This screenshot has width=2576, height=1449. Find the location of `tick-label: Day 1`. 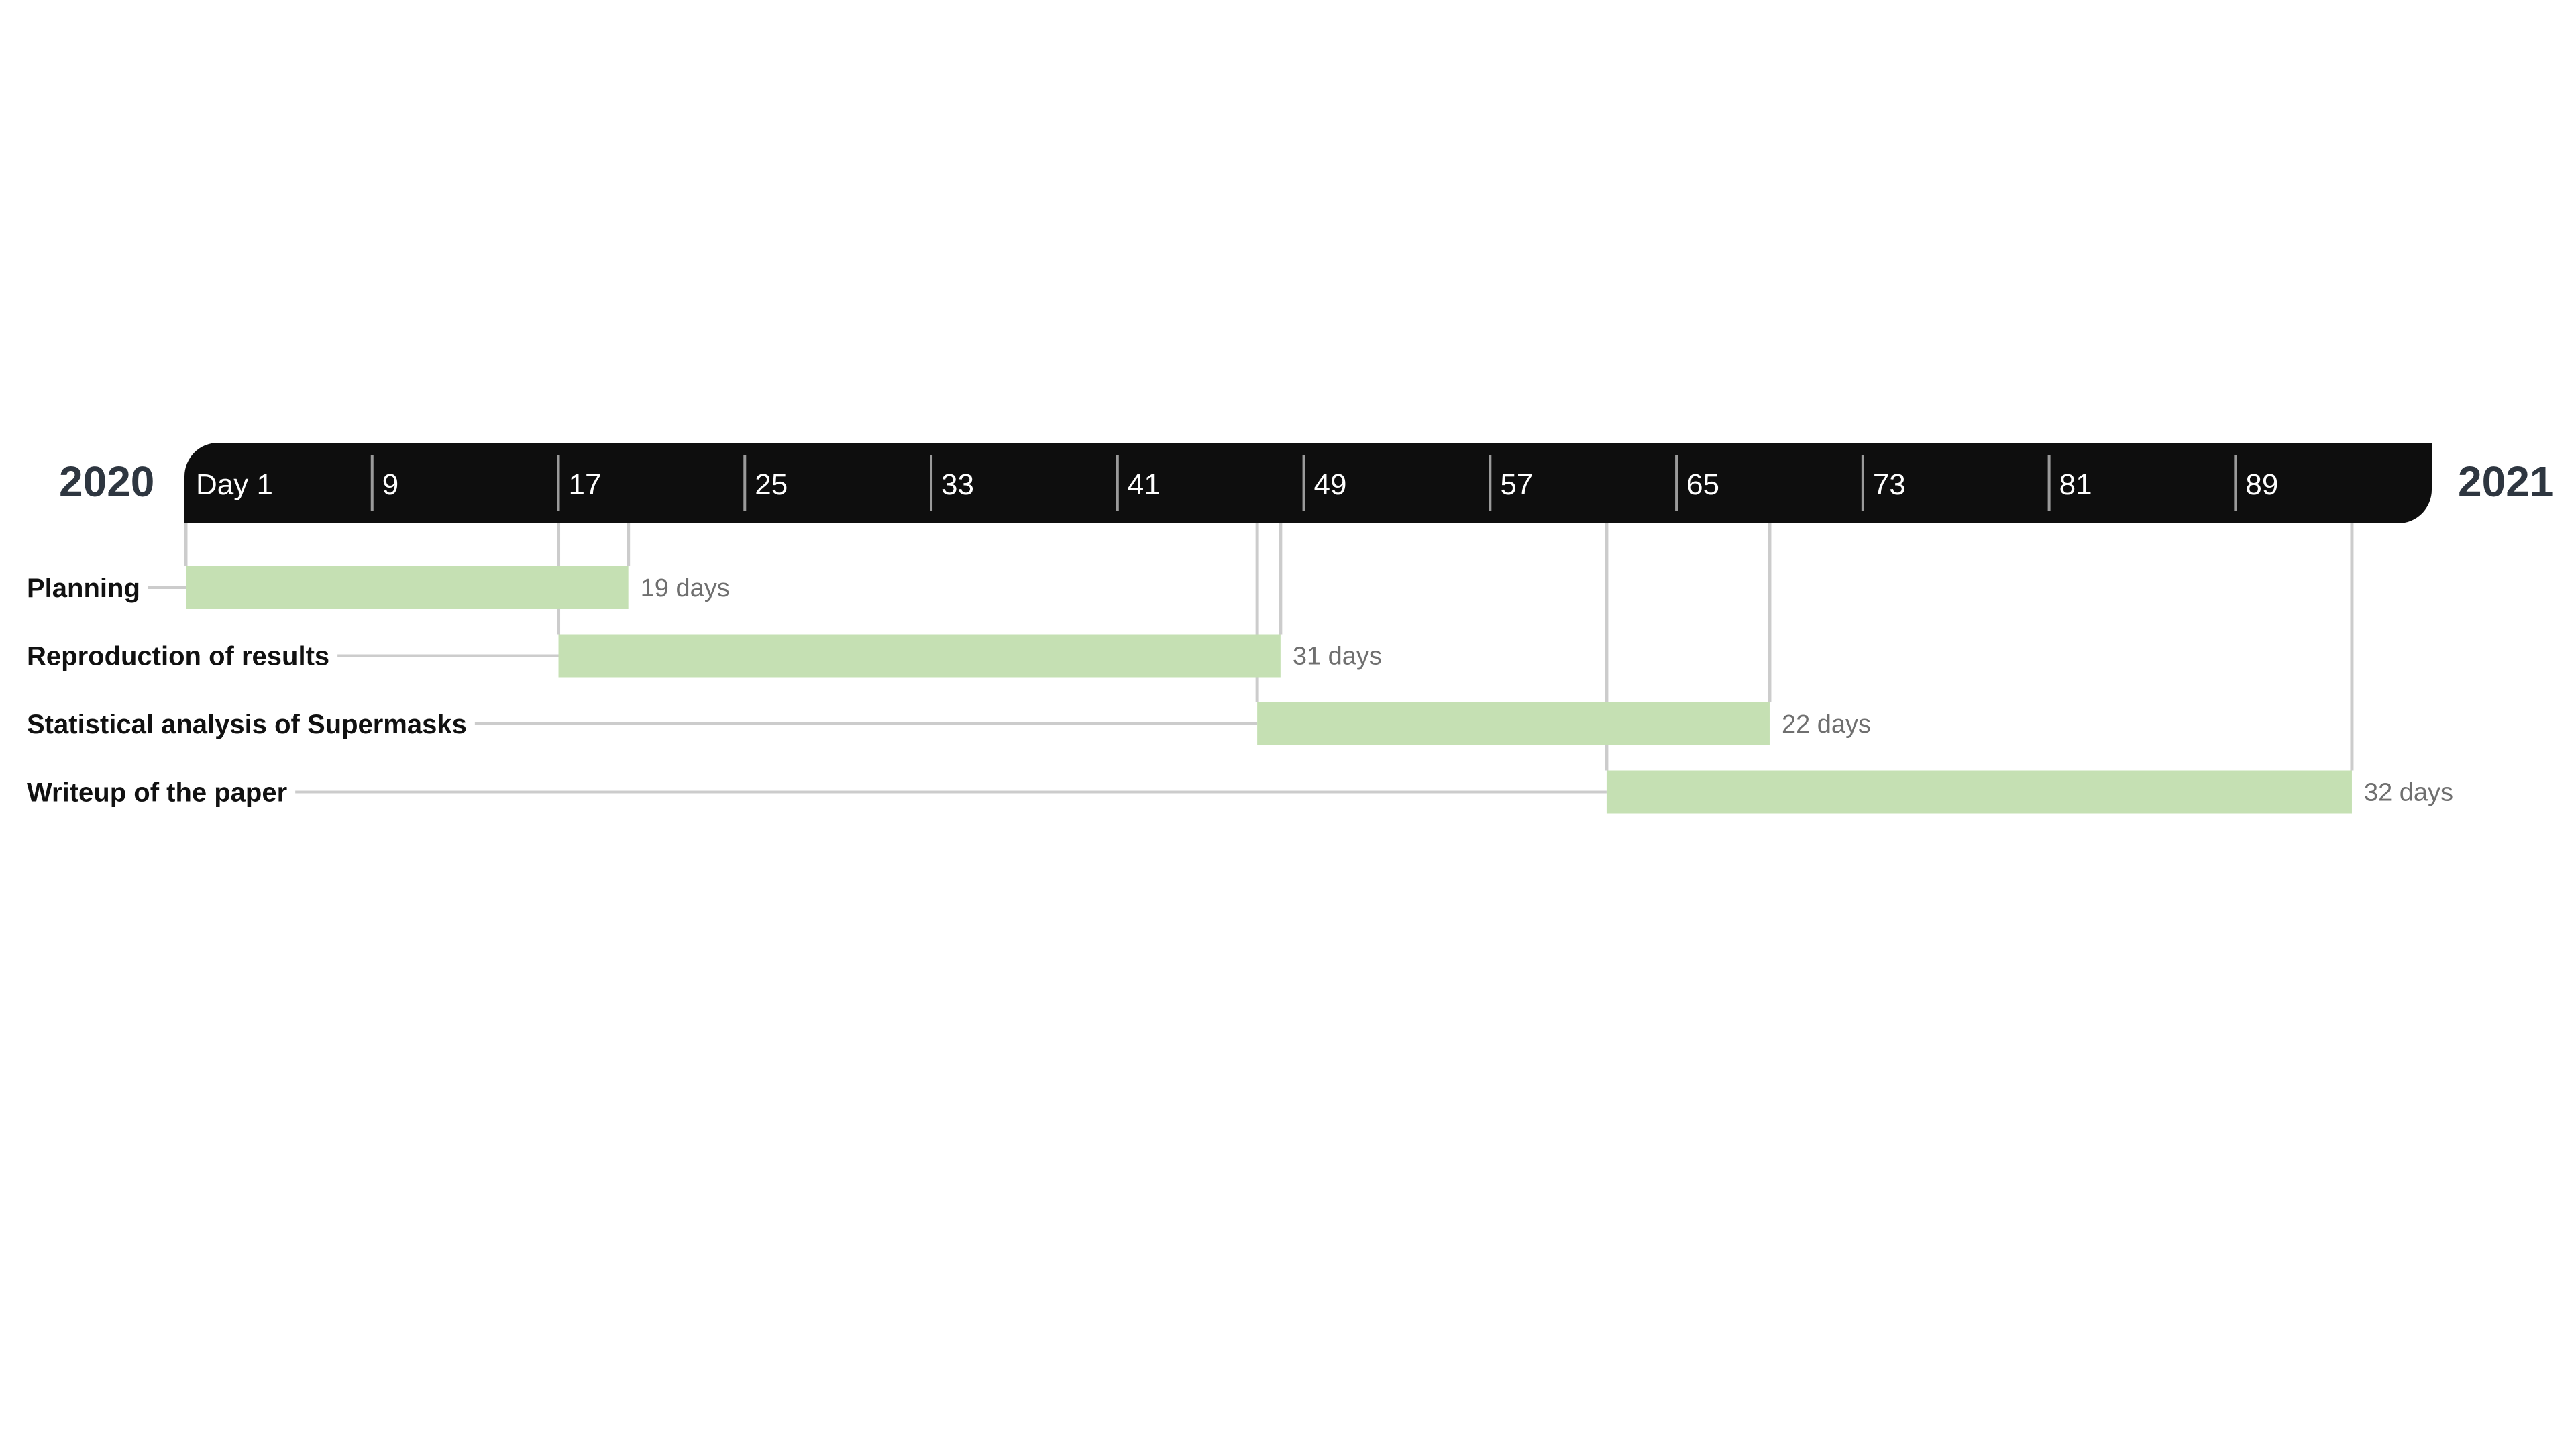

tick-label: Day 1 is located at coordinates (234, 484).